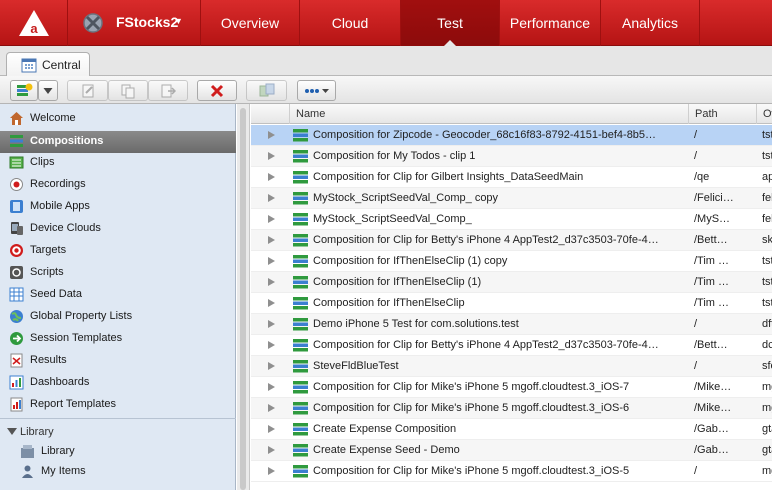 The image size is (772, 490). What do you see at coordinates (76, 338) in the screenshot?
I see `sidebar-item-label: Session Templates` at bounding box center [76, 338].